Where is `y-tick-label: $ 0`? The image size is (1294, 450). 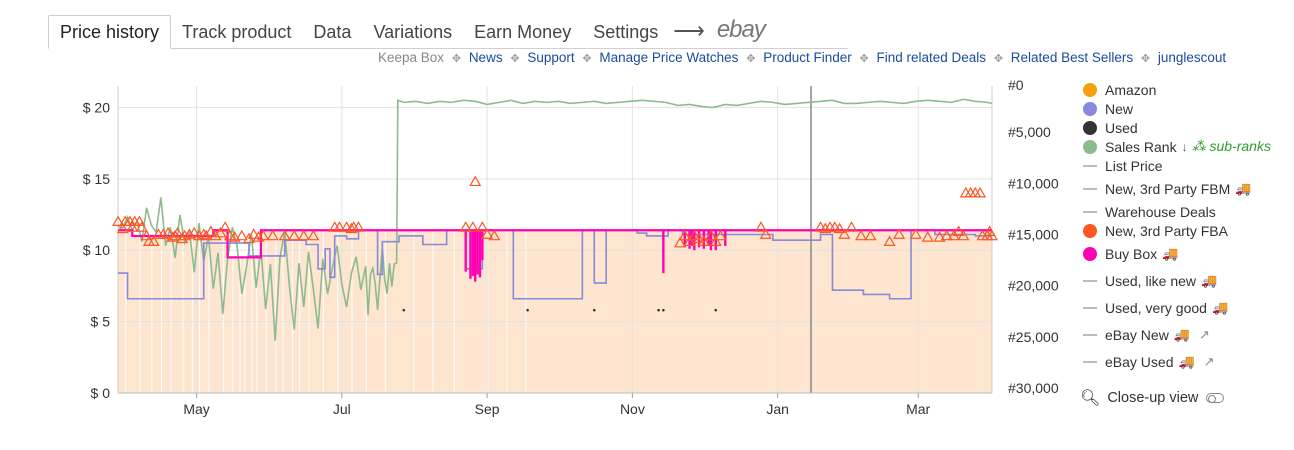 y-tick-label: $ 0 is located at coordinates (101, 393).